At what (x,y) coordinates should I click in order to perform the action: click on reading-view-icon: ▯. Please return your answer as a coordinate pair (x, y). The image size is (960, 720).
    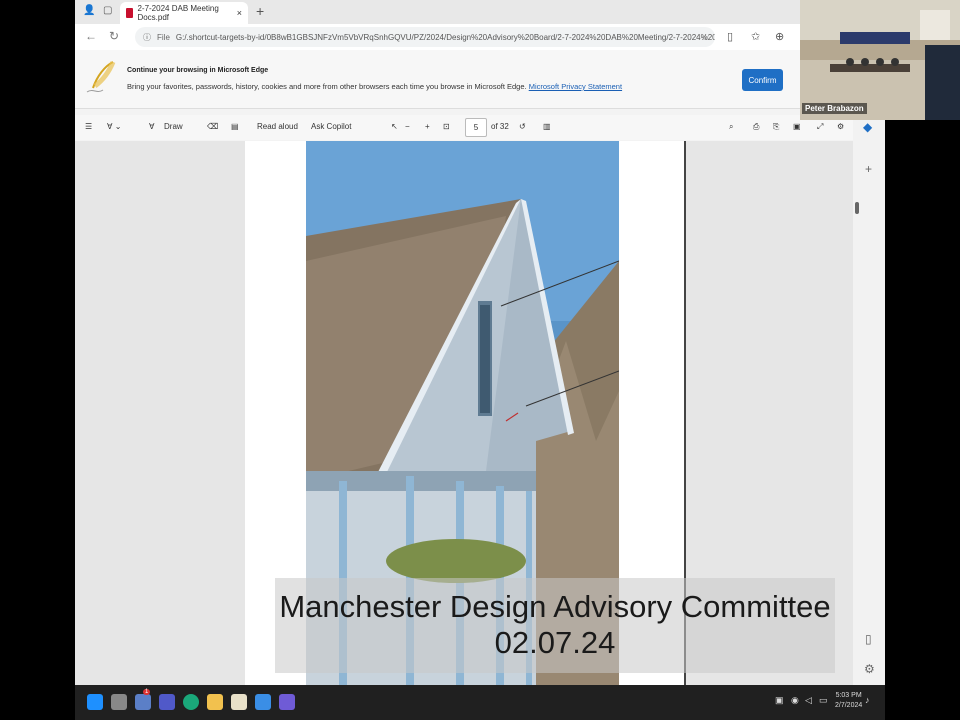
    Looking at the image, I should click on (730, 36).